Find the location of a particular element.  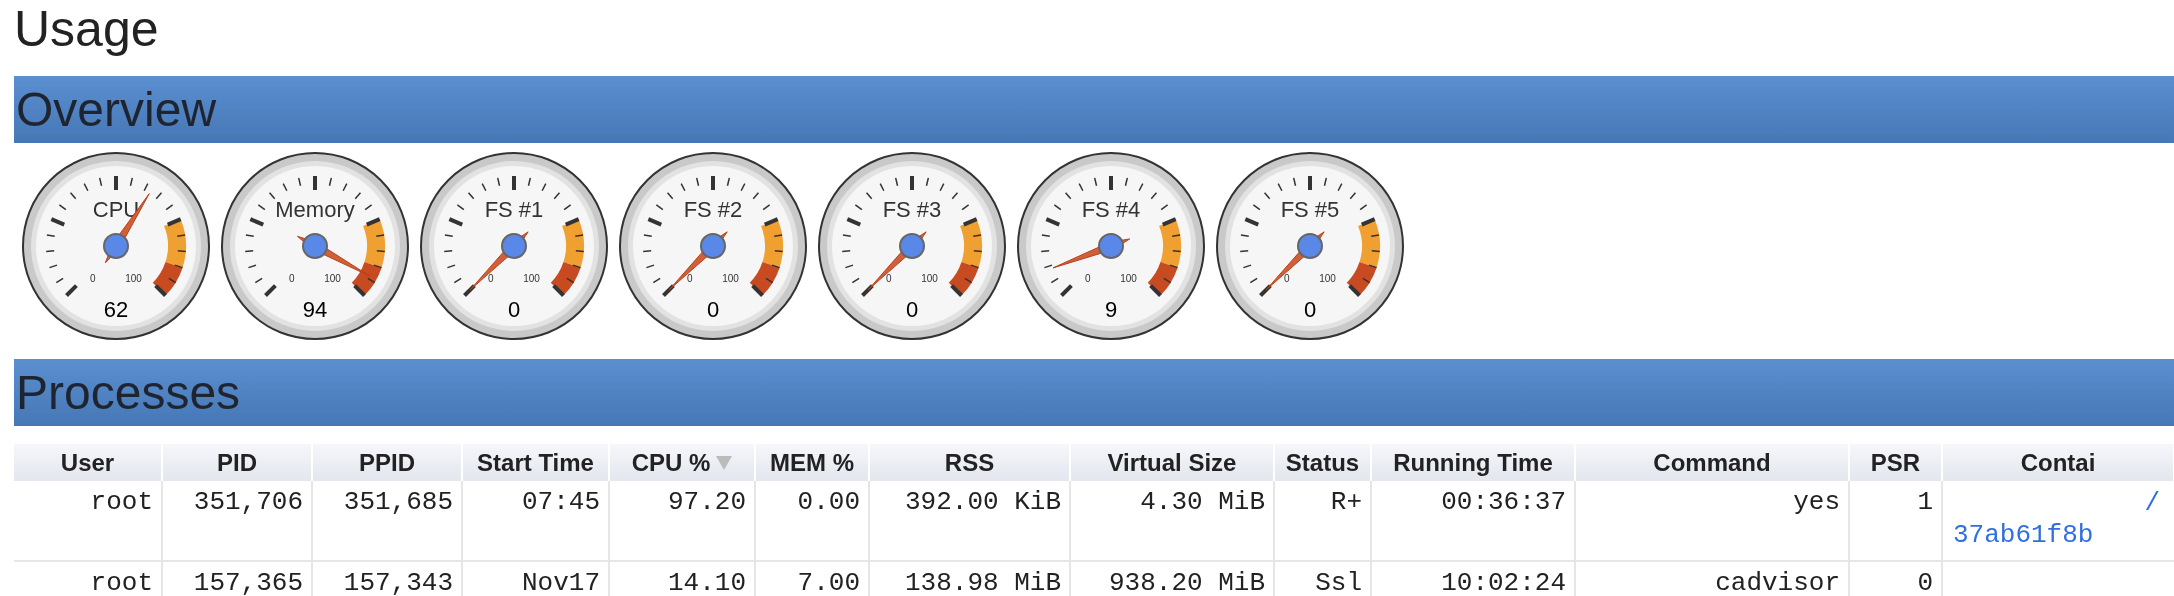

gauge-label: FS #5 is located at coordinates (1310, 209).